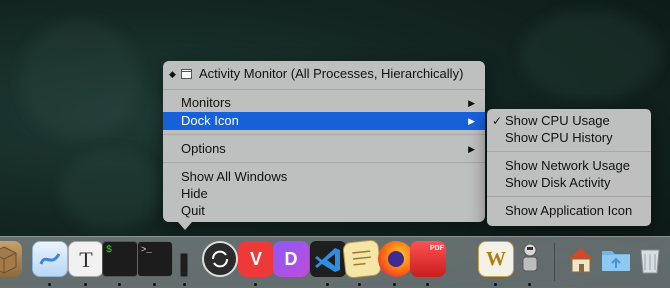 This screenshot has height=288, width=670. Describe the element at coordinates (324, 103) in the screenshot. I see `menu-item-monitors: Monitors ▶` at that location.